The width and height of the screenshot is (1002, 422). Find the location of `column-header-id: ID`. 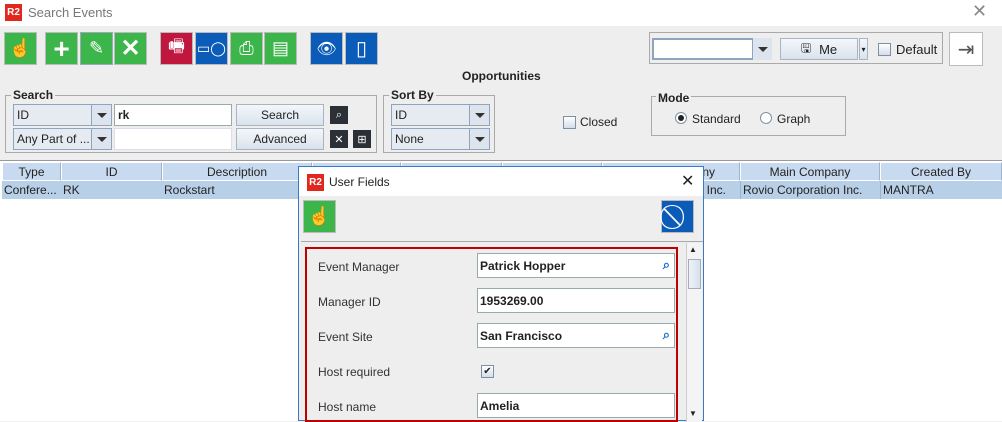

column-header-id: ID is located at coordinates (111, 171).